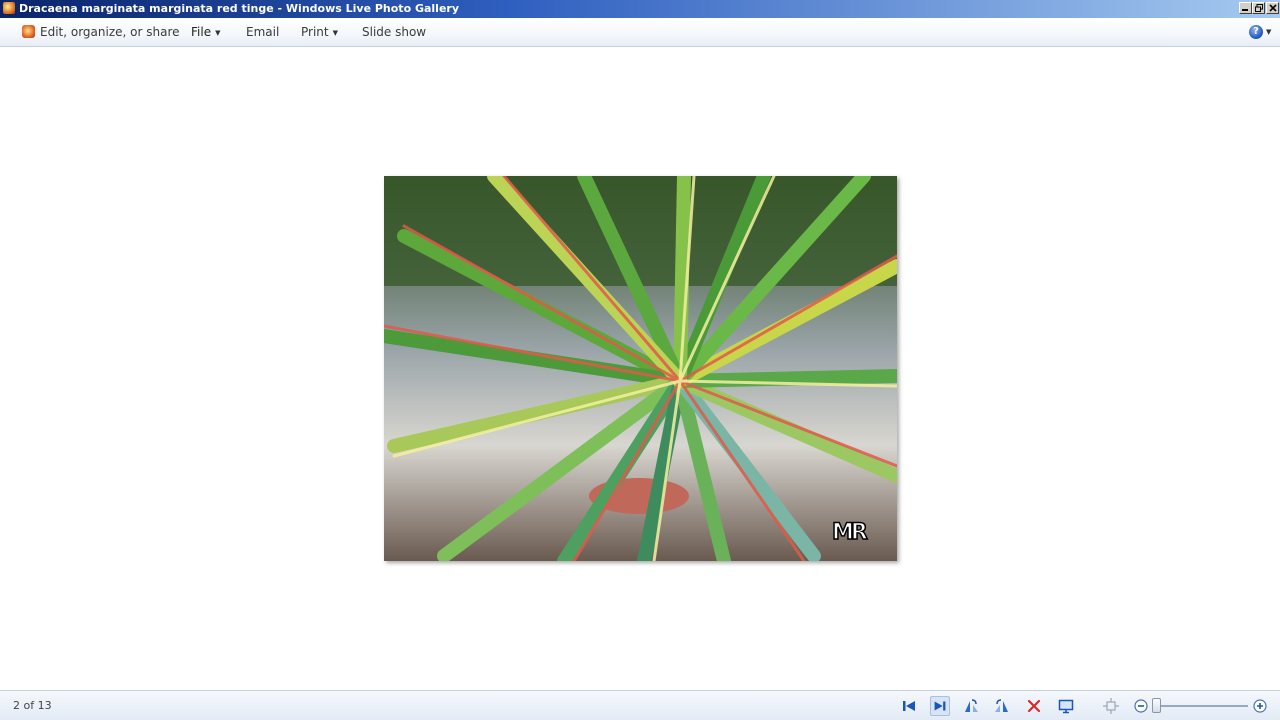  I want to click on help-chevron-down-icon: ▼, so click(1268, 32).